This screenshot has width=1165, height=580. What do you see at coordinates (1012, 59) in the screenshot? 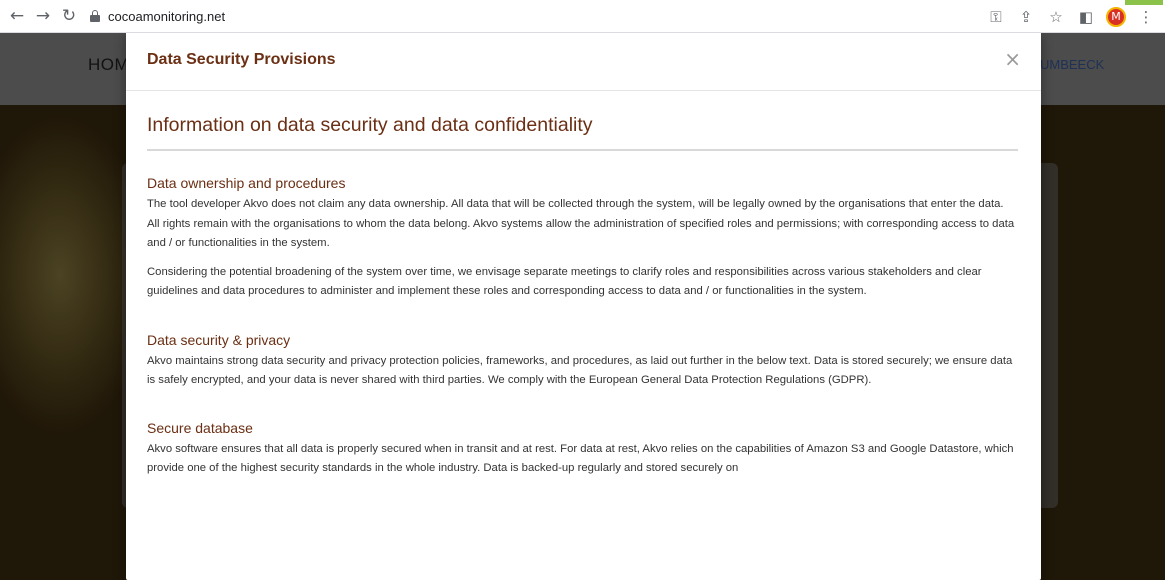
I see `close-icon: ×` at bounding box center [1012, 59].